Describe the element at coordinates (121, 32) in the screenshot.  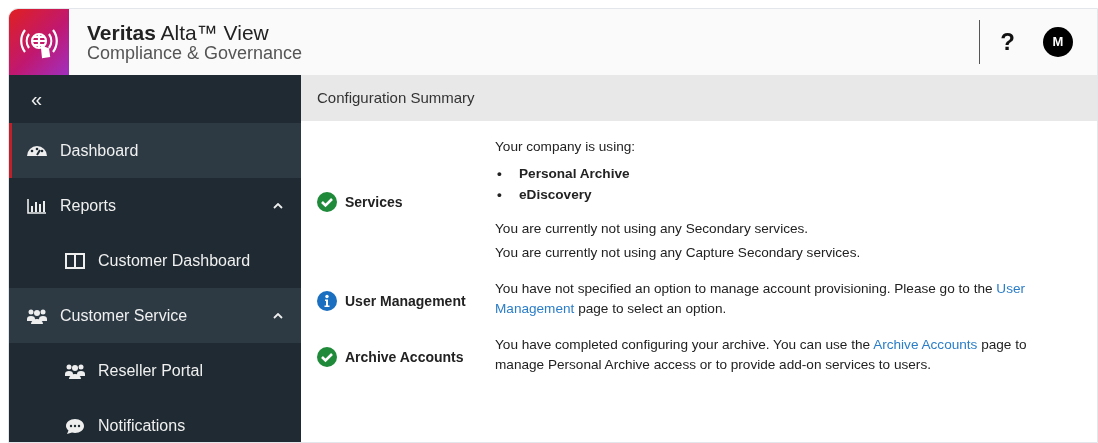
I see `brand-name: Veritas` at that location.